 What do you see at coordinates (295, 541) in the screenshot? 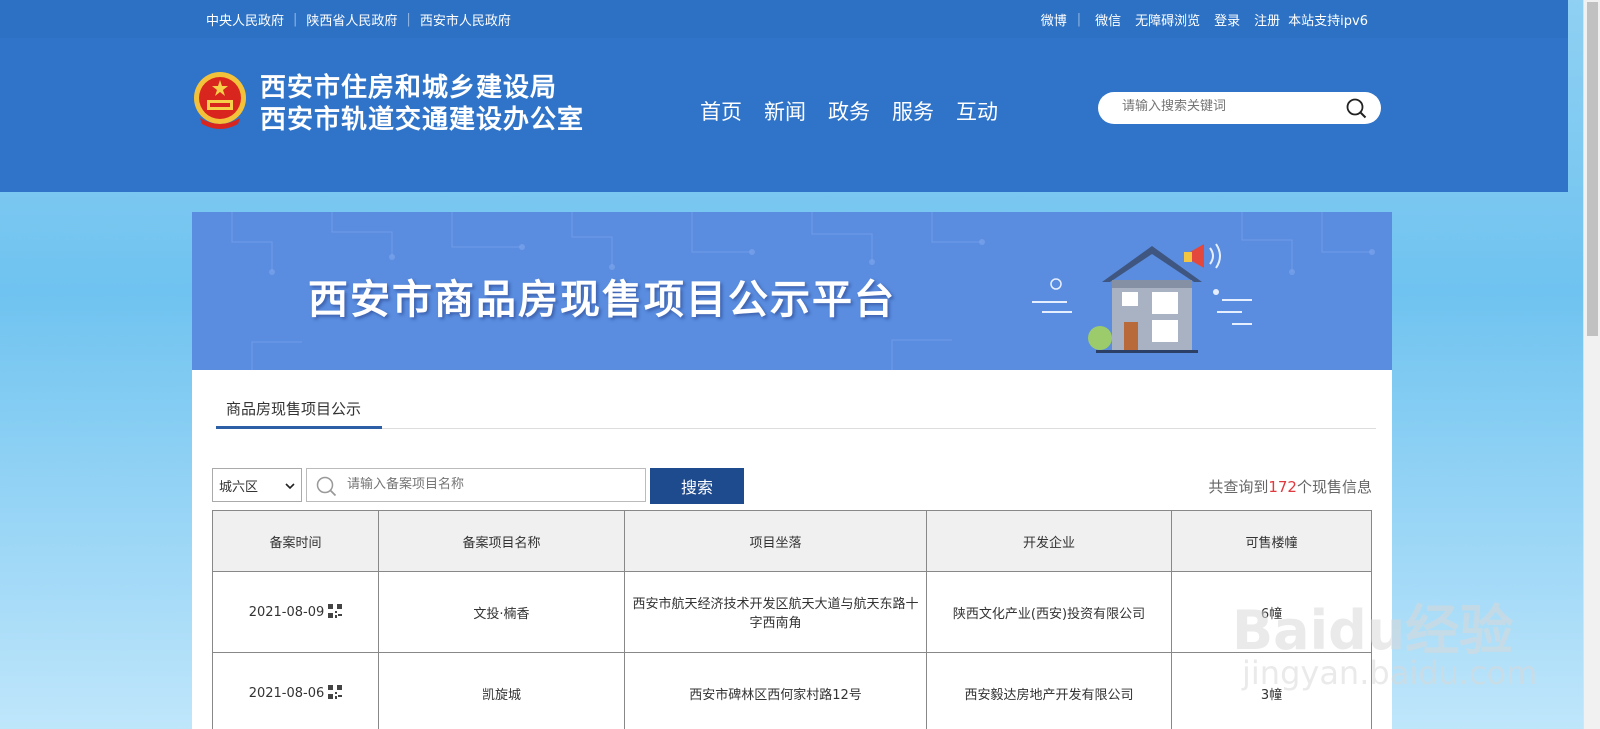
I see `col-filing-date: 备案时间` at bounding box center [295, 541].